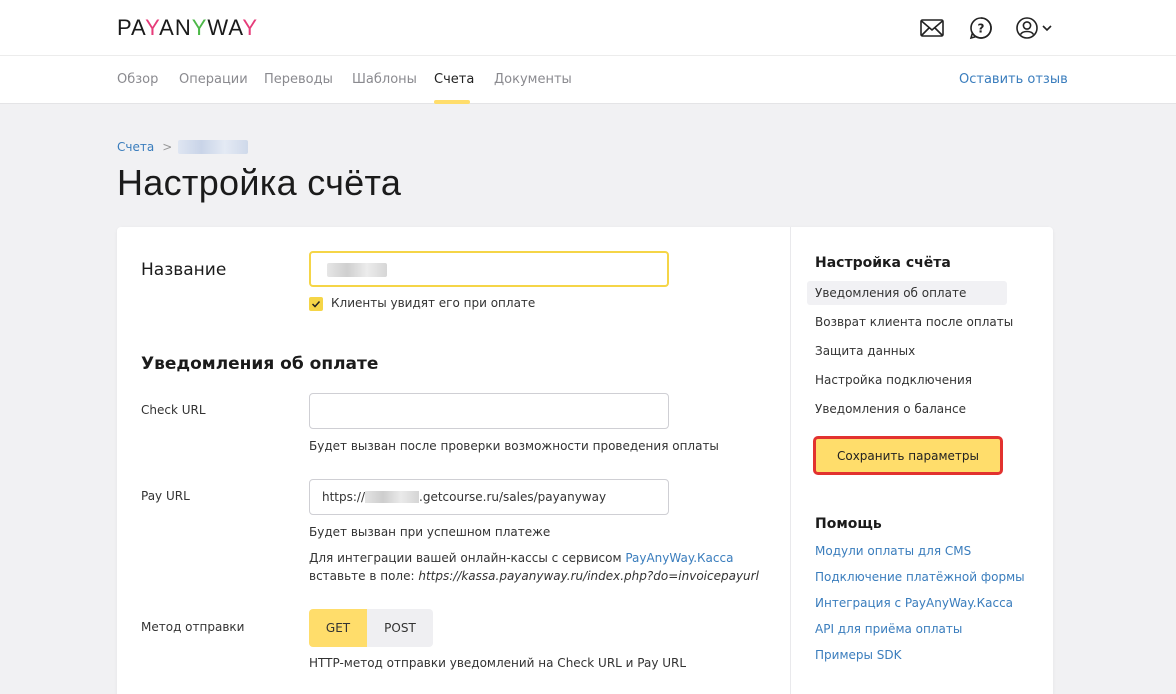 The width and height of the screenshot is (1176, 694). What do you see at coordinates (489, 269) in the screenshot?
I see `name-input` at bounding box center [489, 269].